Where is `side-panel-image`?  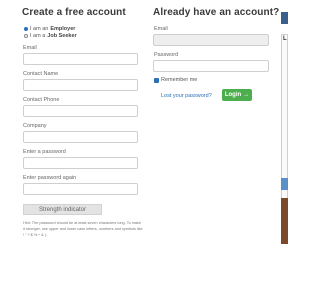 side-panel-image is located at coordinates (284, 221).